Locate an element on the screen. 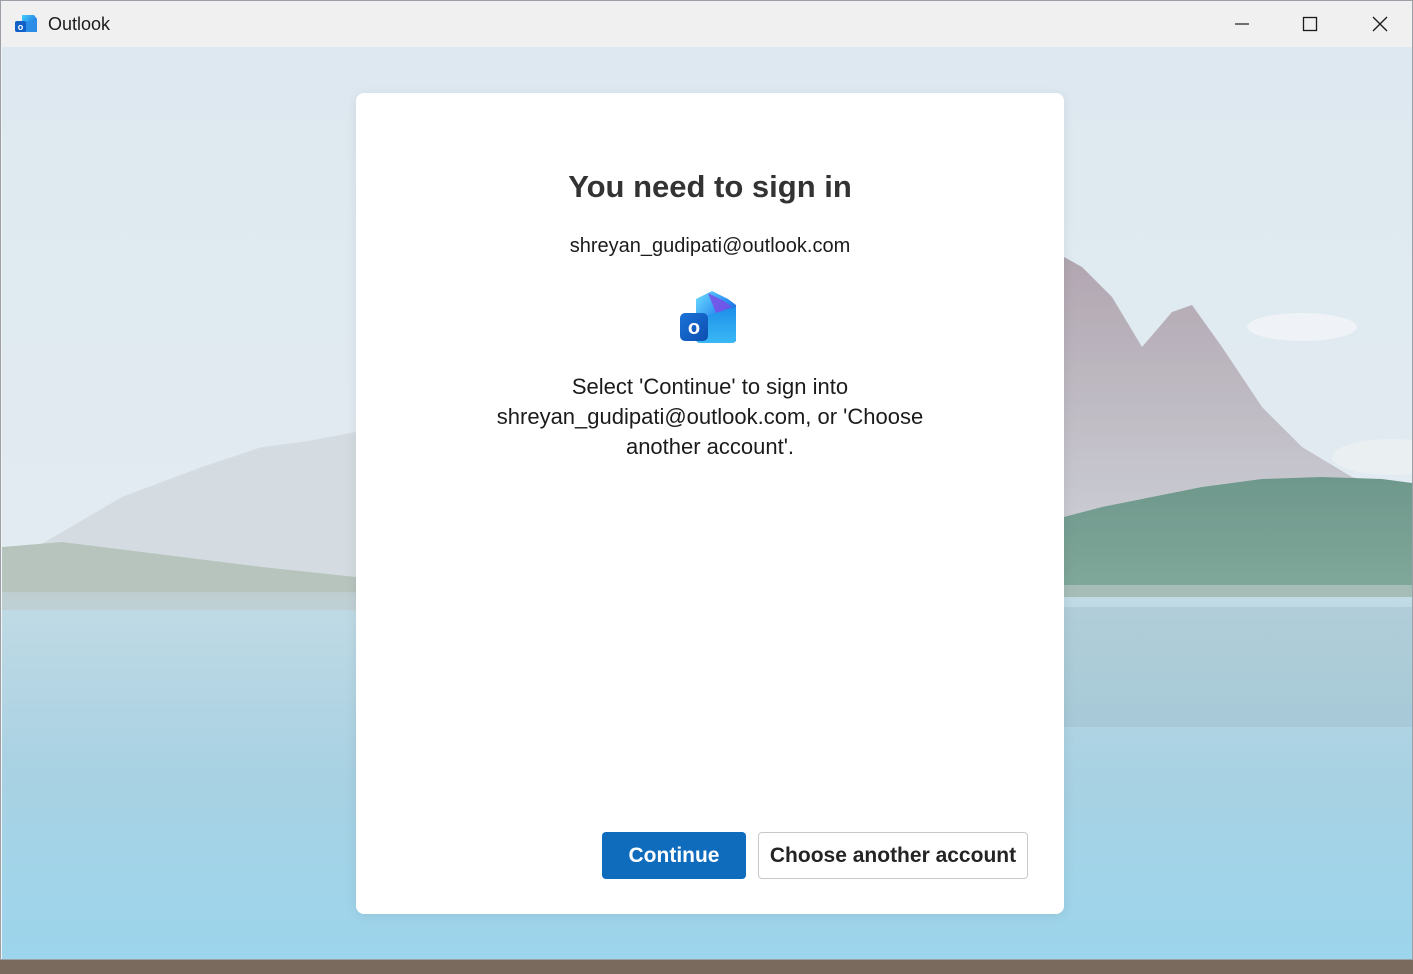  close-button is located at coordinates (1378, 24).